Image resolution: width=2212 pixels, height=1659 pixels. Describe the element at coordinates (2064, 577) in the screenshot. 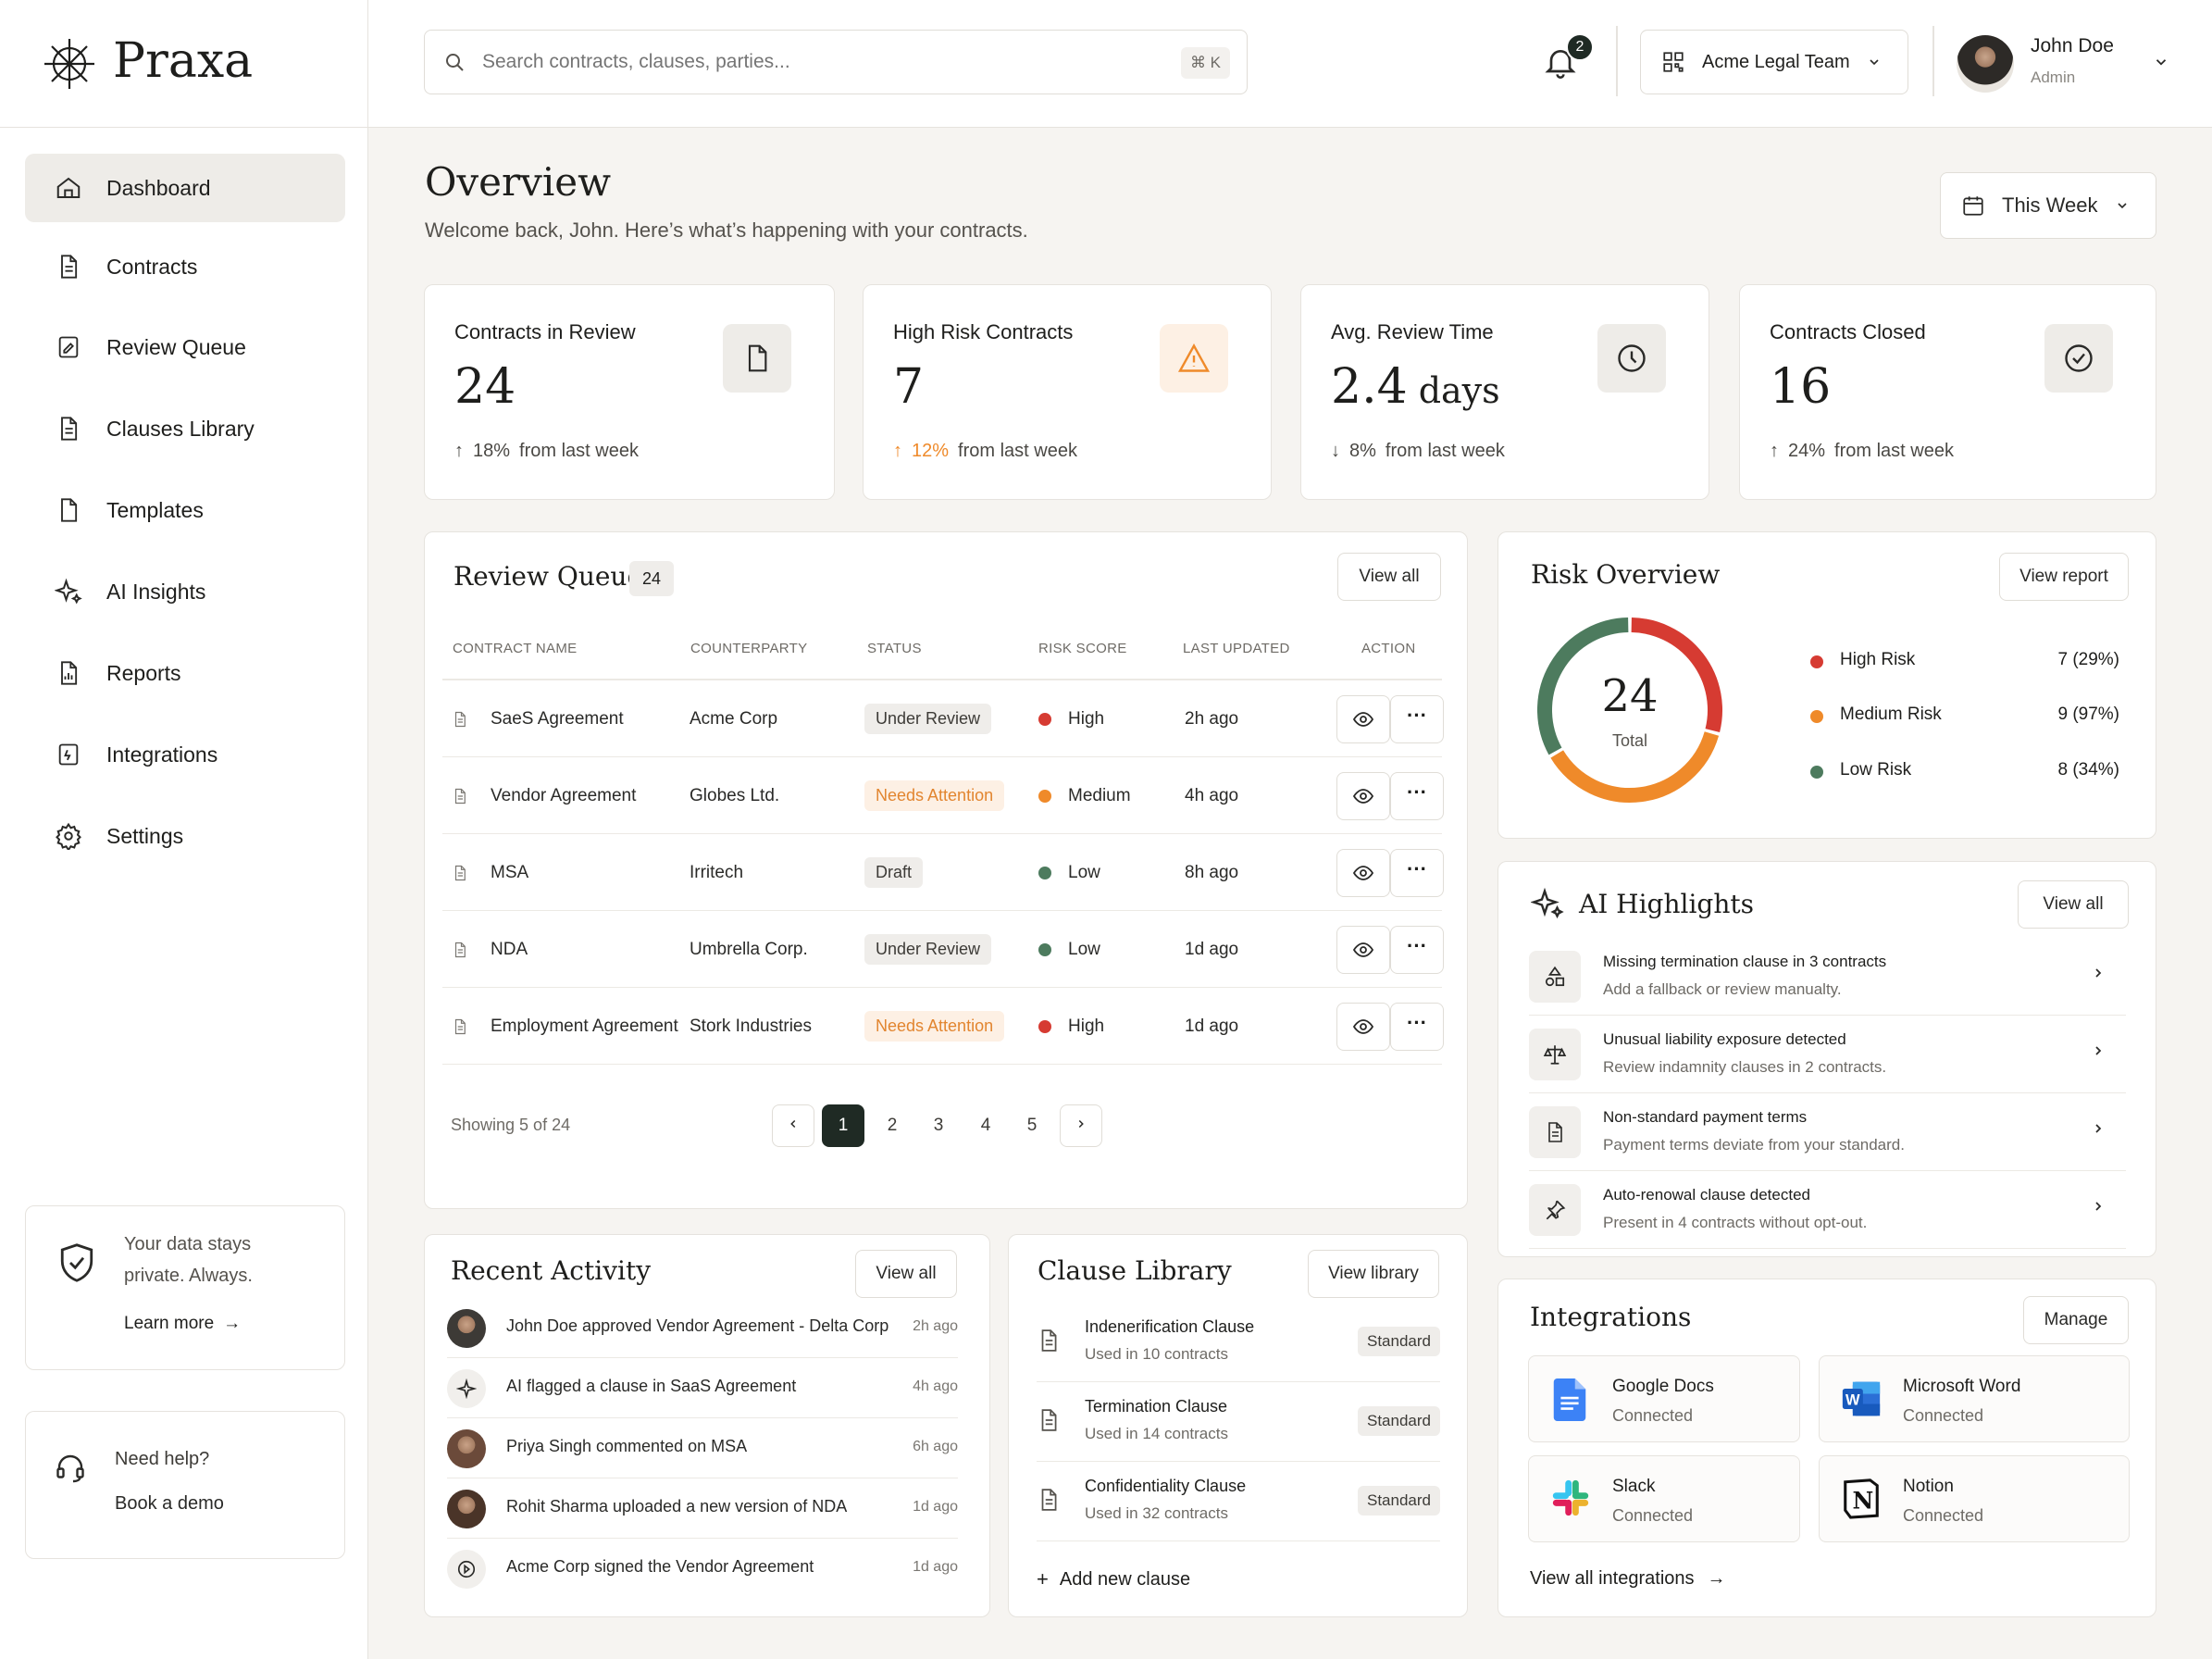

I see `view-report-button: View report` at that location.